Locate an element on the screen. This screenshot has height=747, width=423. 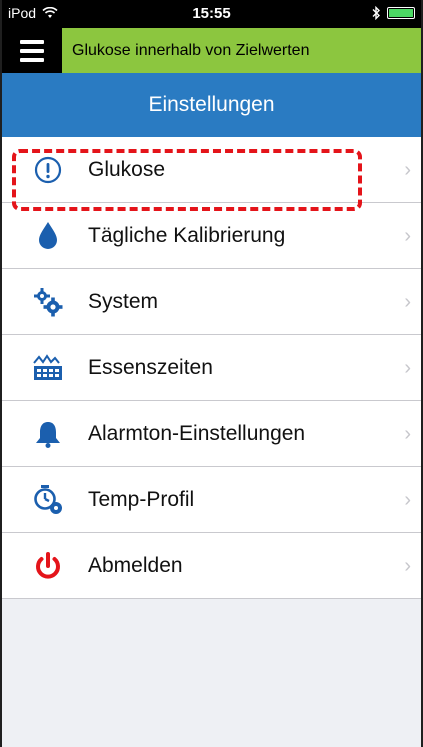
timer-profile-icon is located at coordinates (48, 500).